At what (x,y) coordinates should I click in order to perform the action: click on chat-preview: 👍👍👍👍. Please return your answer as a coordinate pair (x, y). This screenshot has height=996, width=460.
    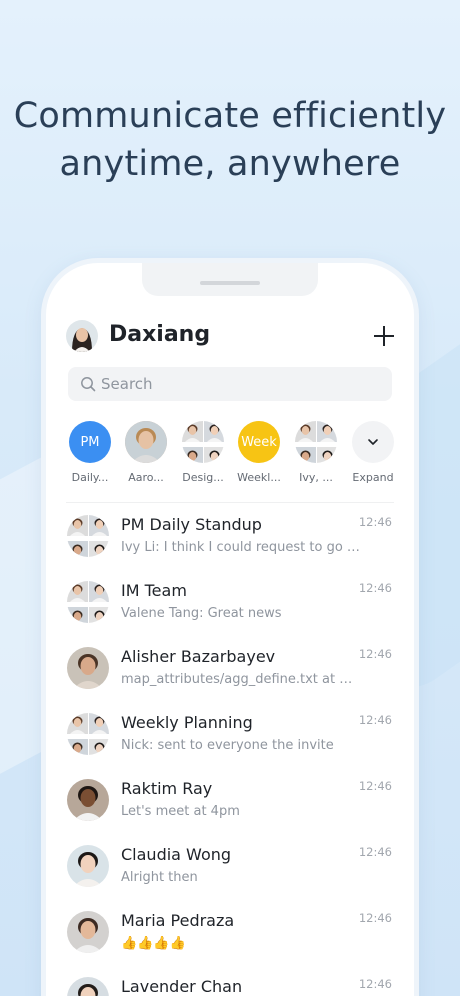
    Looking at the image, I should click on (153, 943).